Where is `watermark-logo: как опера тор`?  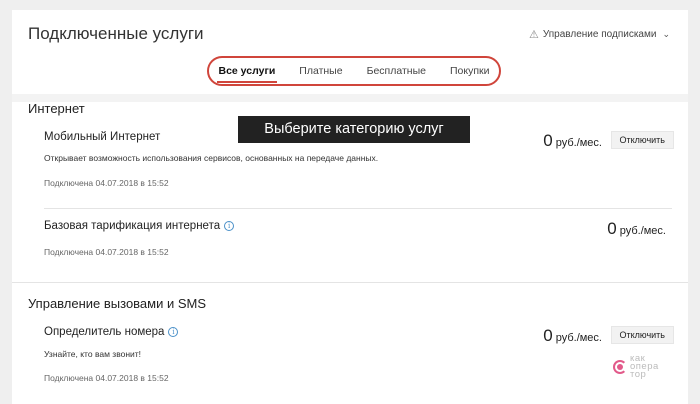 watermark-logo: как опера тор is located at coordinates (636, 366).